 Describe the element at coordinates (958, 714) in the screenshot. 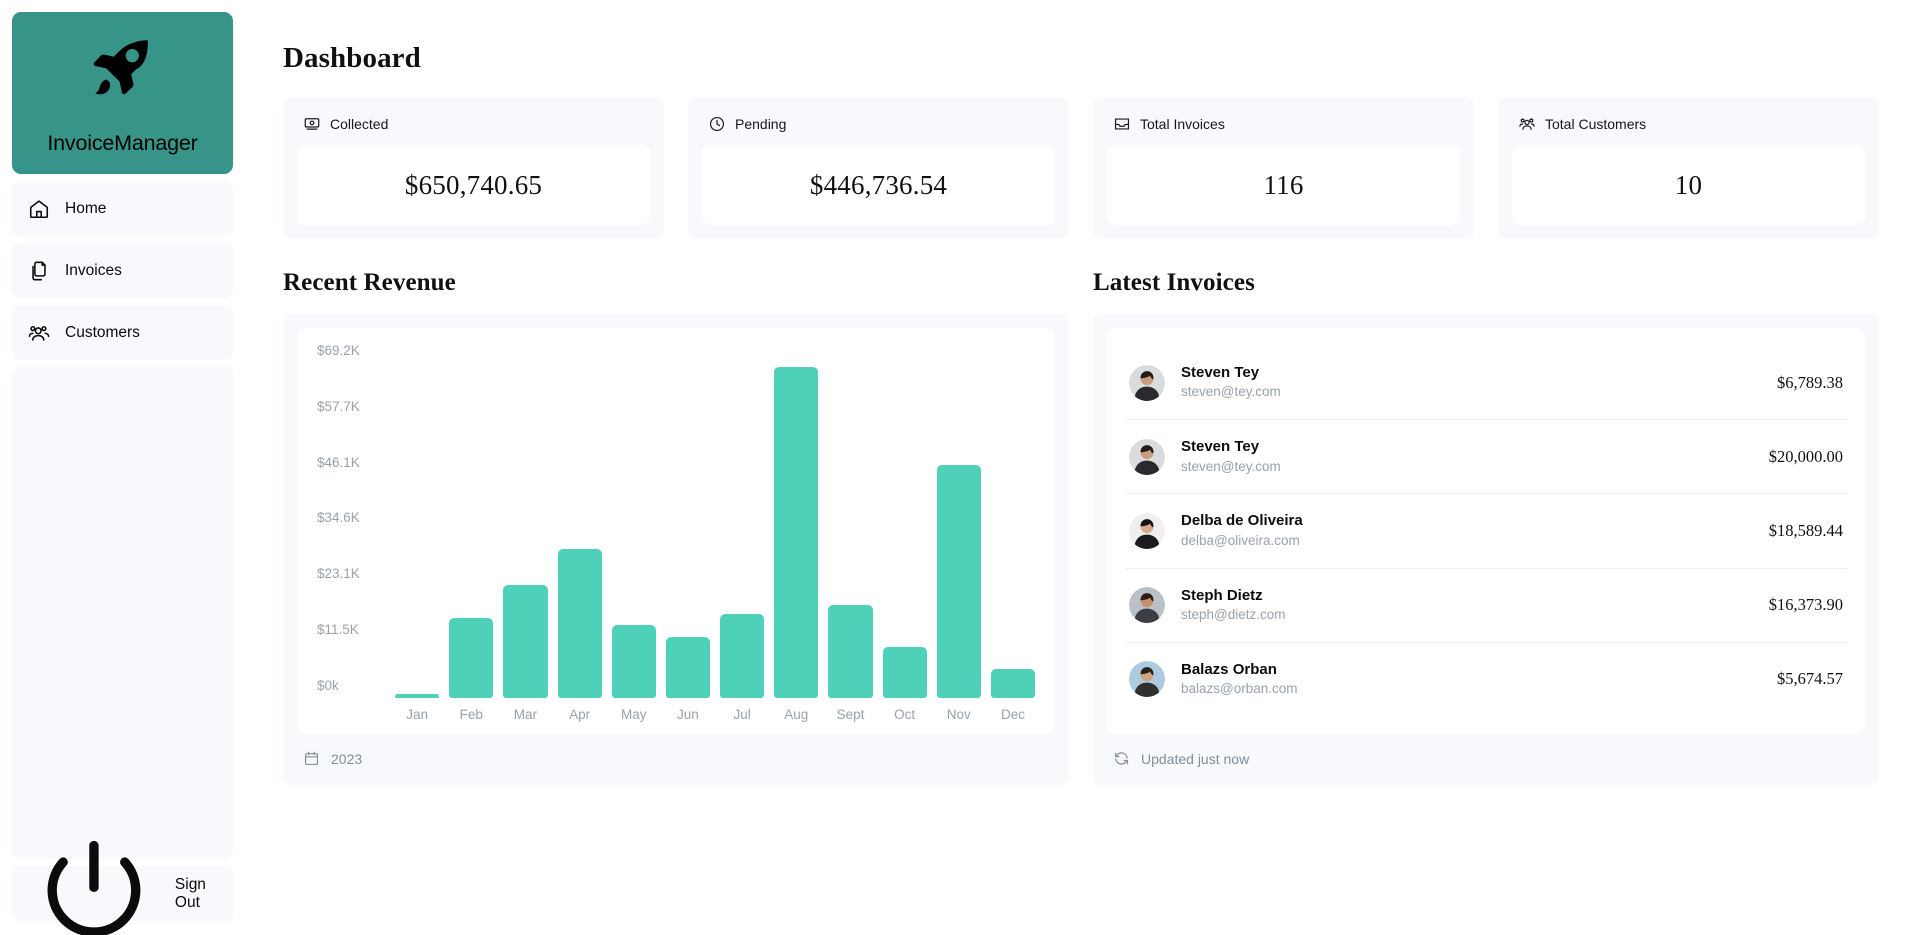

I see `chart-x-tick: Nov` at that location.